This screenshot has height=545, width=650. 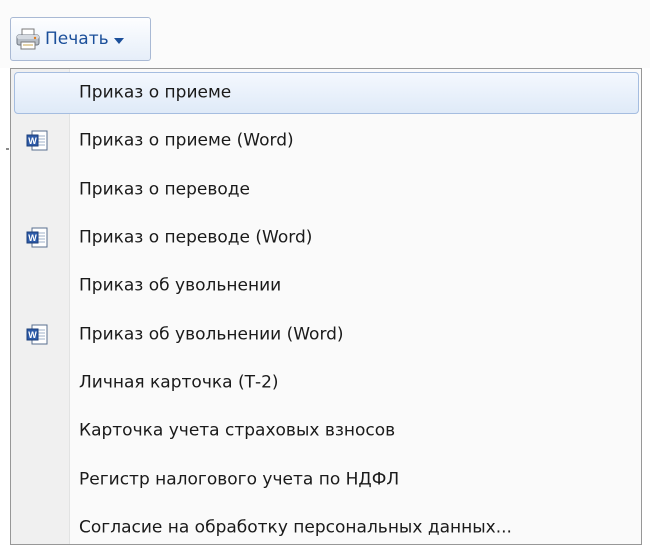 I want to click on menu-item-label: Карточка учета страховых взносов, so click(x=237, y=430).